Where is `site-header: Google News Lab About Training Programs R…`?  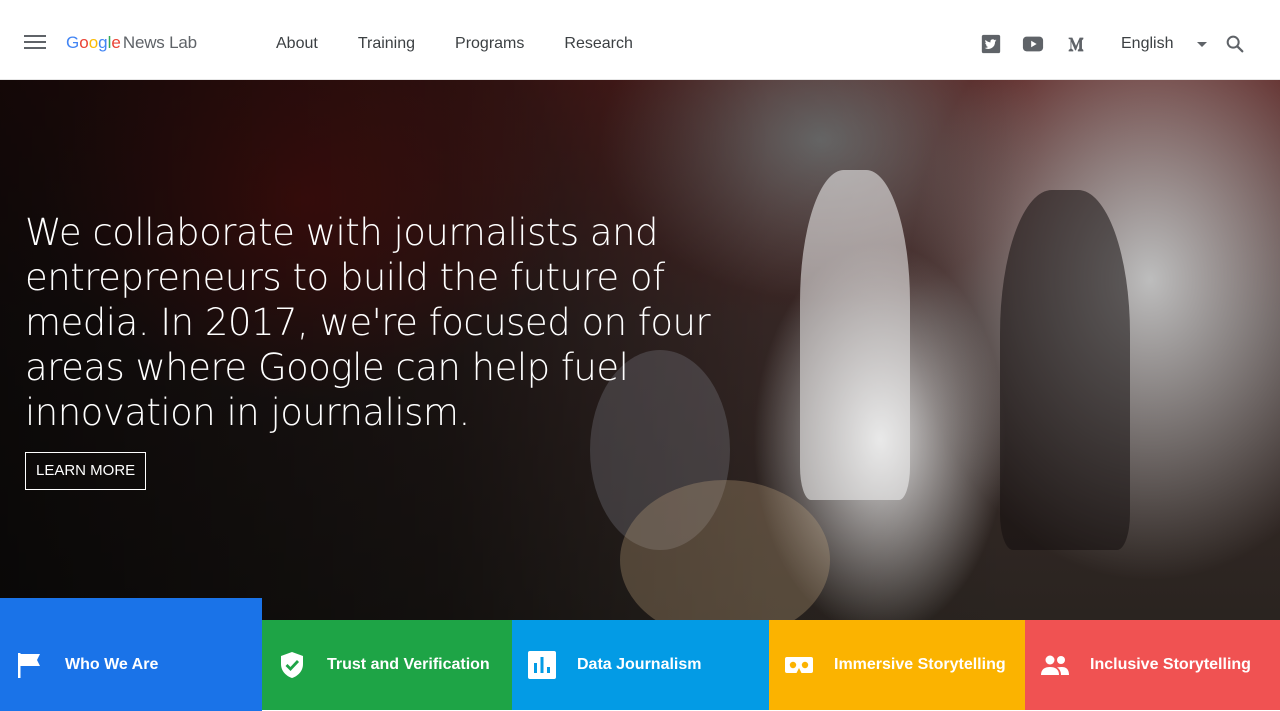 site-header: Google News Lab About Training Programs R… is located at coordinates (640, 40).